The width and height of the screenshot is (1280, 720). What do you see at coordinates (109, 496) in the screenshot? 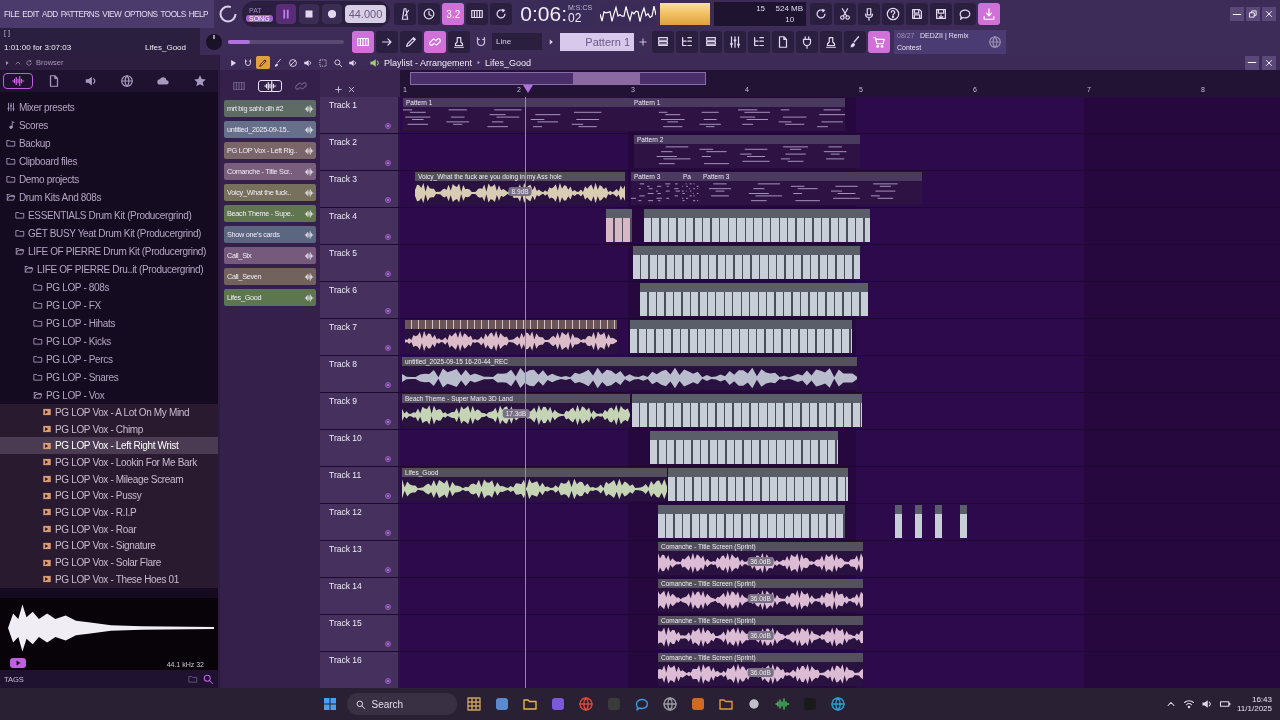
I see `tree-item: PG LOP Vox - Pussy` at bounding box center [109, 496].